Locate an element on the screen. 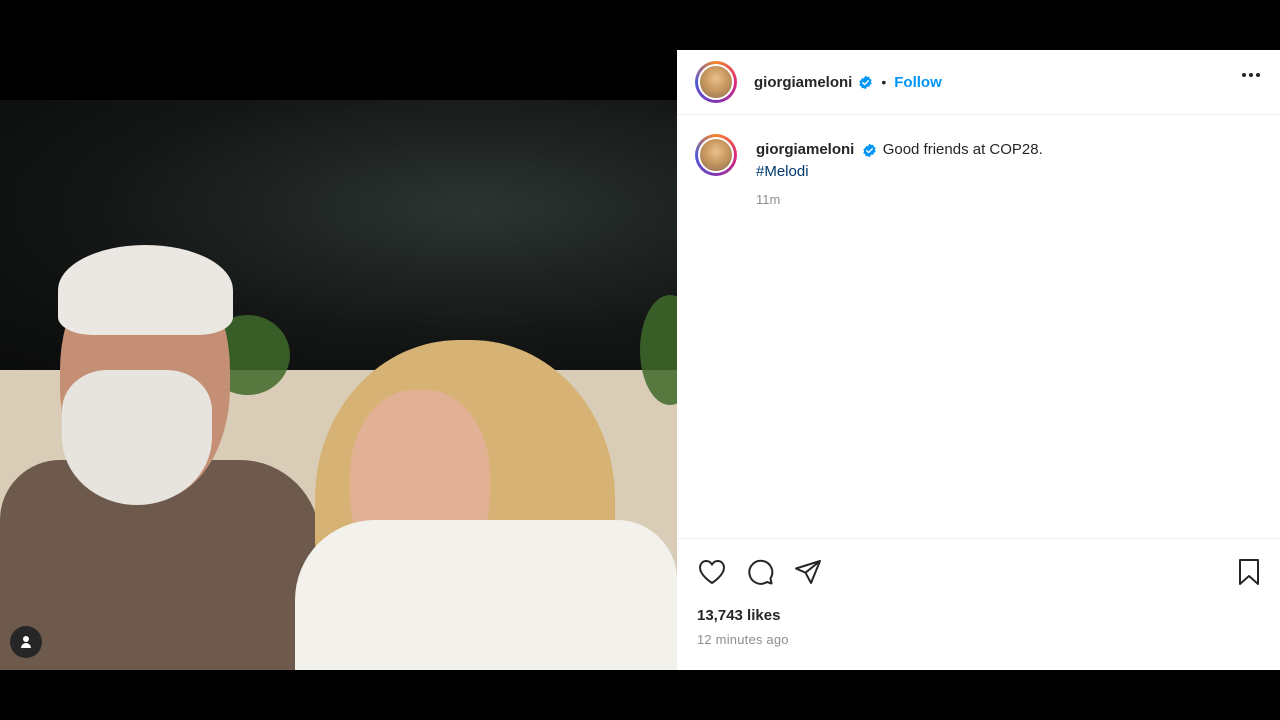 The width and height of the screenshot is (1280, 720). more-options-icon is located at coordinates (1251, 75).